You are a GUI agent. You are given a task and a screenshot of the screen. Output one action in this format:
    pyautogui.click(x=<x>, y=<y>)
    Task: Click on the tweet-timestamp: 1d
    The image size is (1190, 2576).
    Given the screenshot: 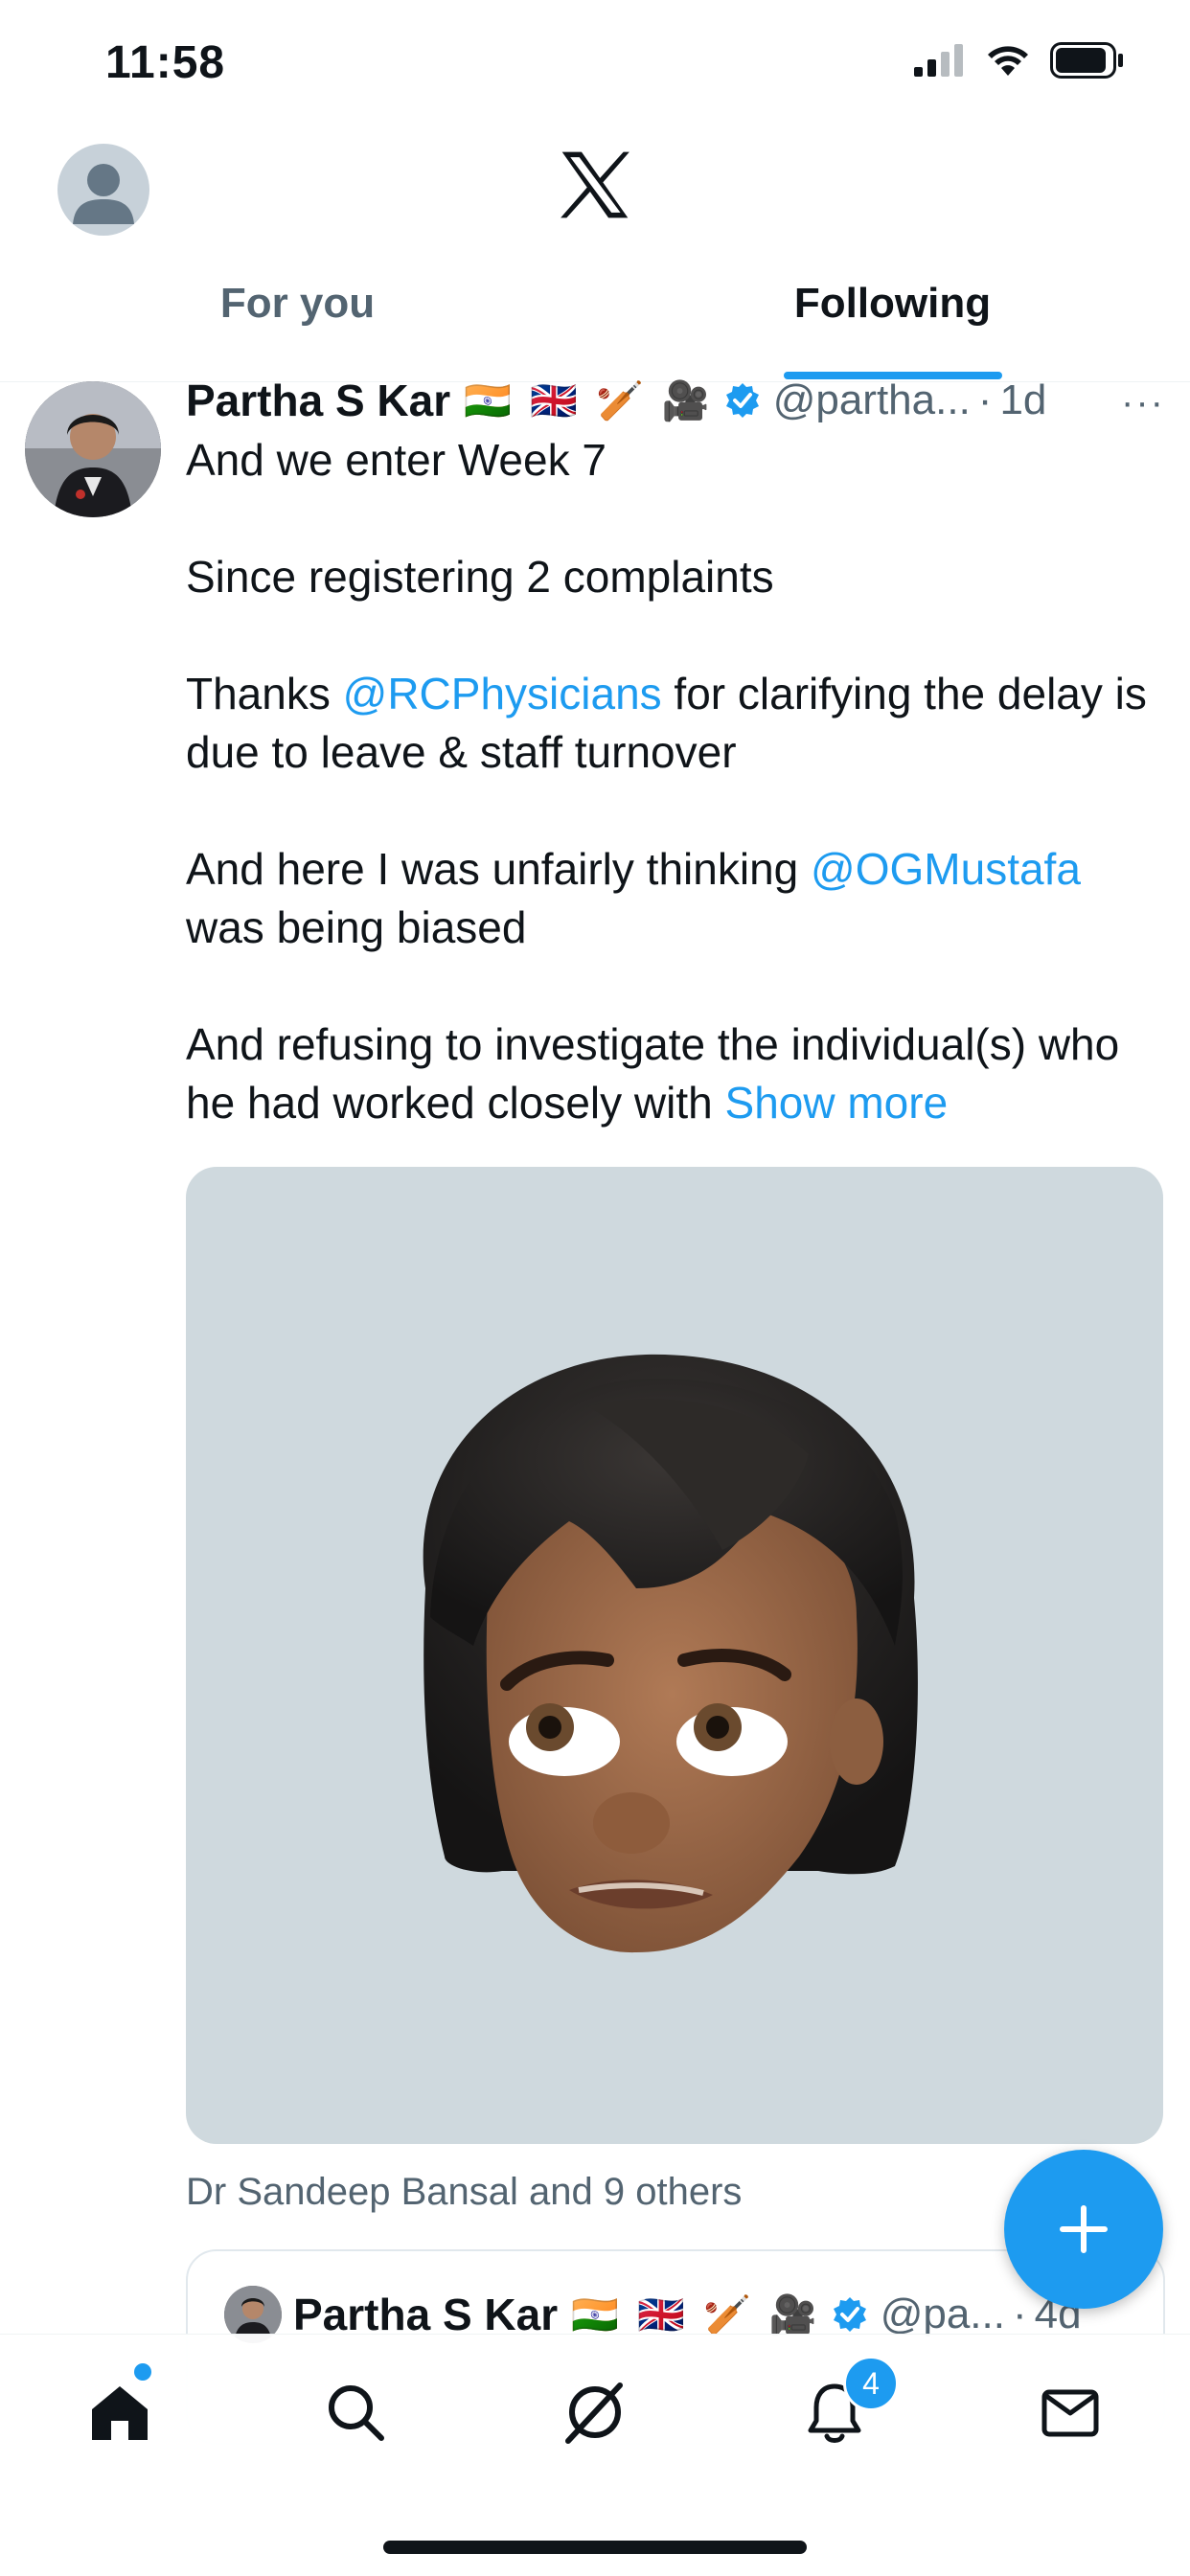 What is the action you would take?
    pyautogui.click(x=1022, y=400)
    